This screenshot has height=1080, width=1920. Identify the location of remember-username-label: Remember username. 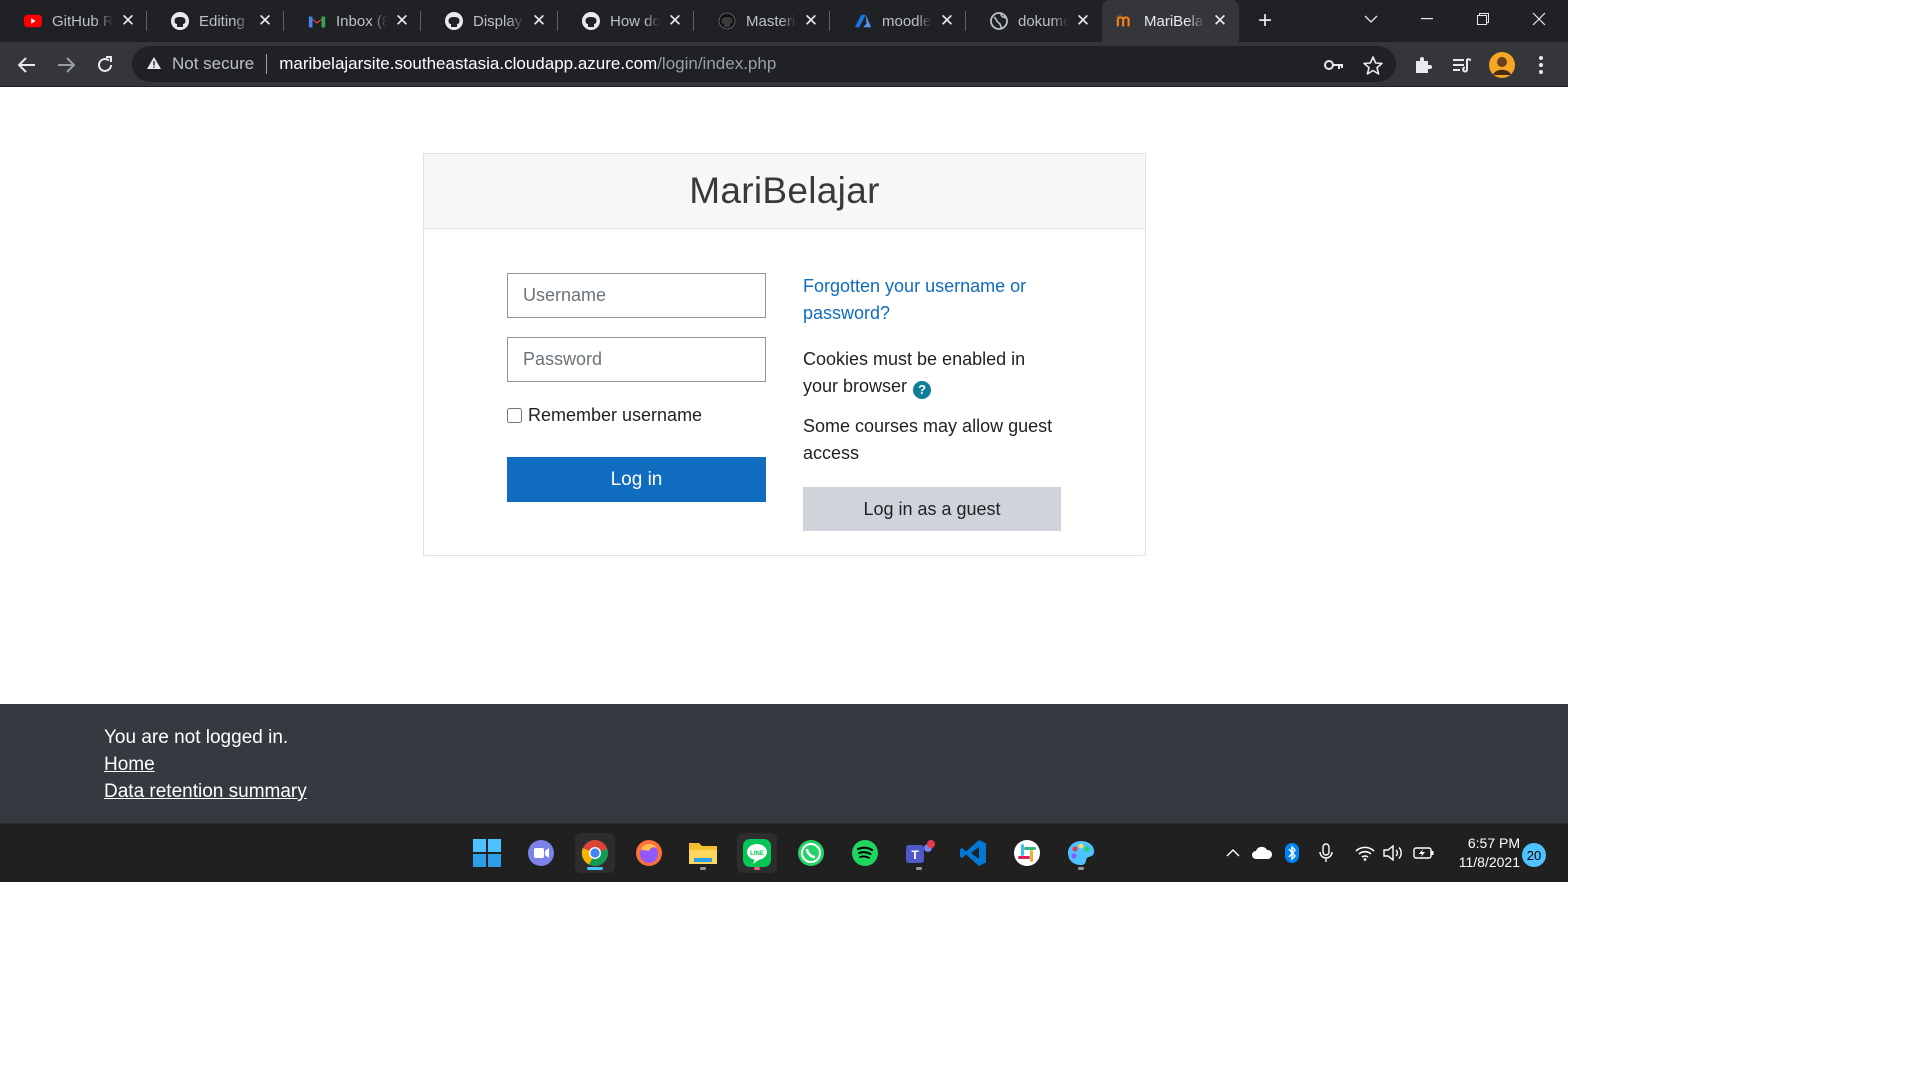
(615, 415).